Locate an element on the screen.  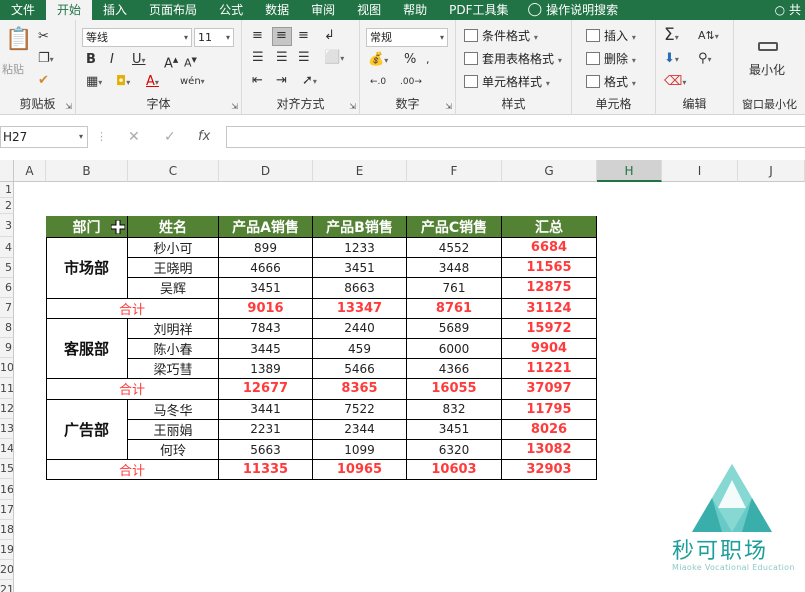
column-header-c: C is located at coordinates (173, 171).